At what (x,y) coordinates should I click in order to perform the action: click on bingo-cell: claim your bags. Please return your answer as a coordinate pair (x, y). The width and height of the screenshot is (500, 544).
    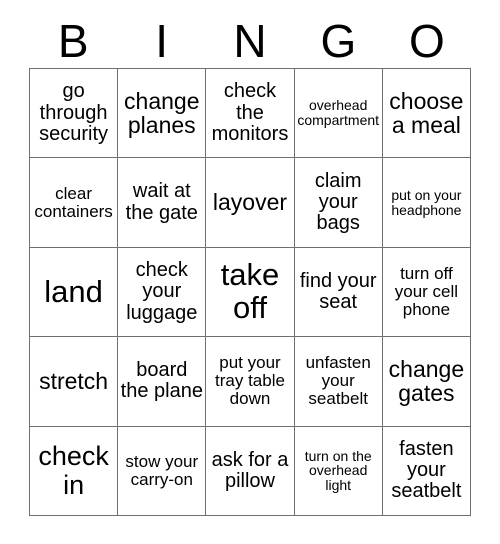
    Looking at the image, I should click on (338, 203).